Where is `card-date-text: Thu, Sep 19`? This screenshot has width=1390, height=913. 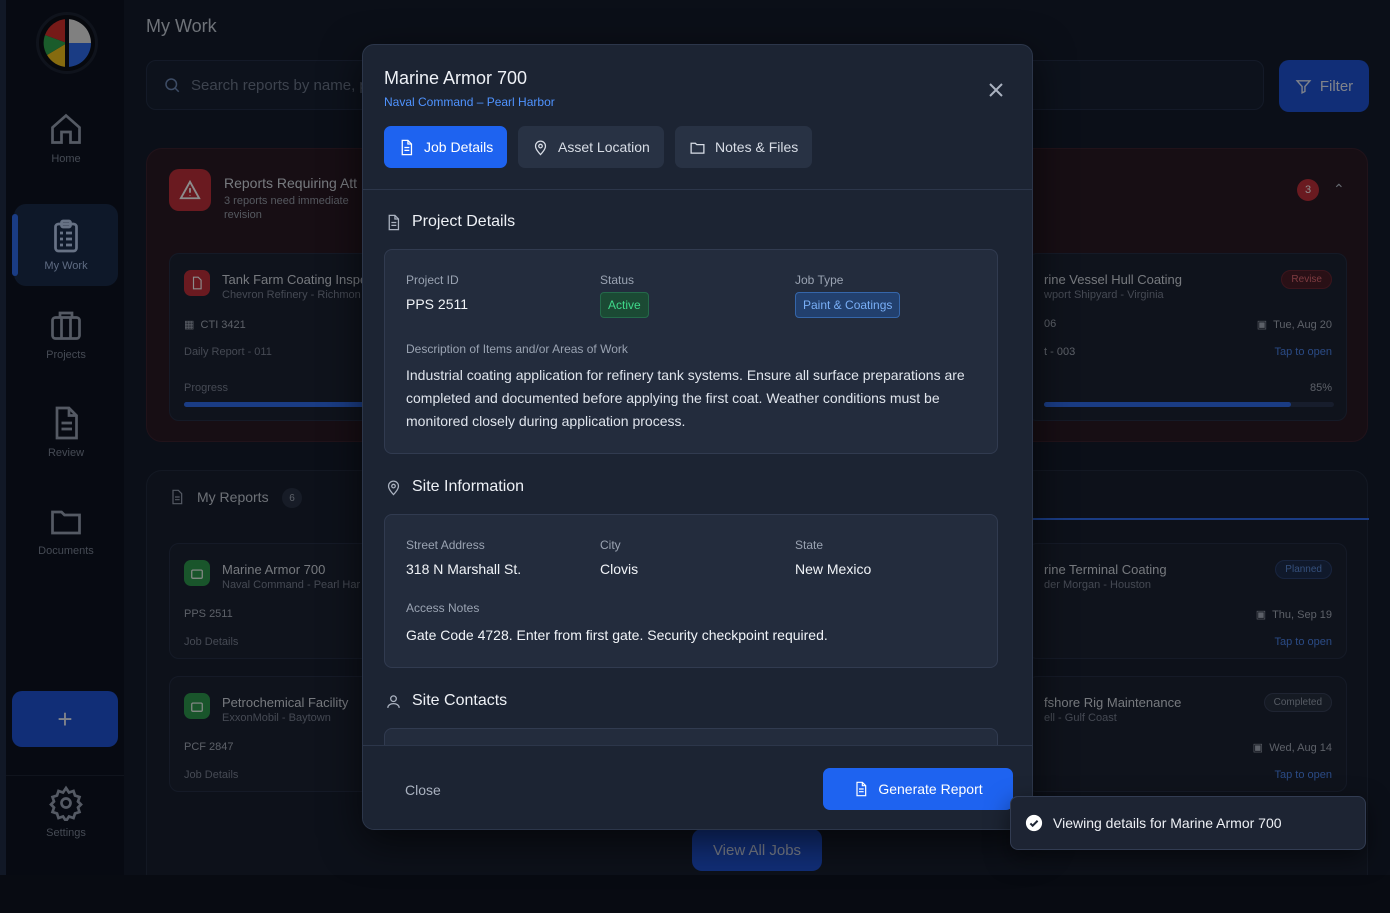
card-date-text: Thu, Sep 19 is located at coordinates (1302, 615).